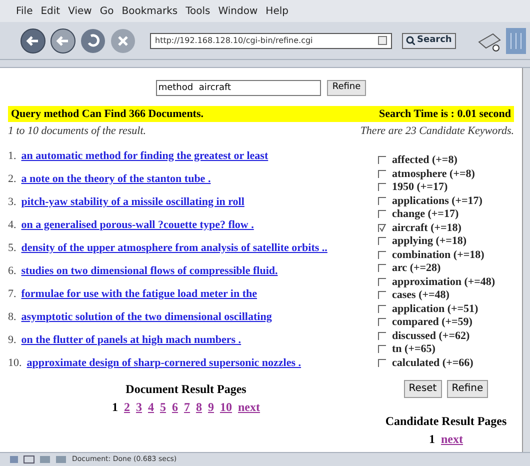  I want to click on keyword-label: 1950 (+=17), so click(420, 187).